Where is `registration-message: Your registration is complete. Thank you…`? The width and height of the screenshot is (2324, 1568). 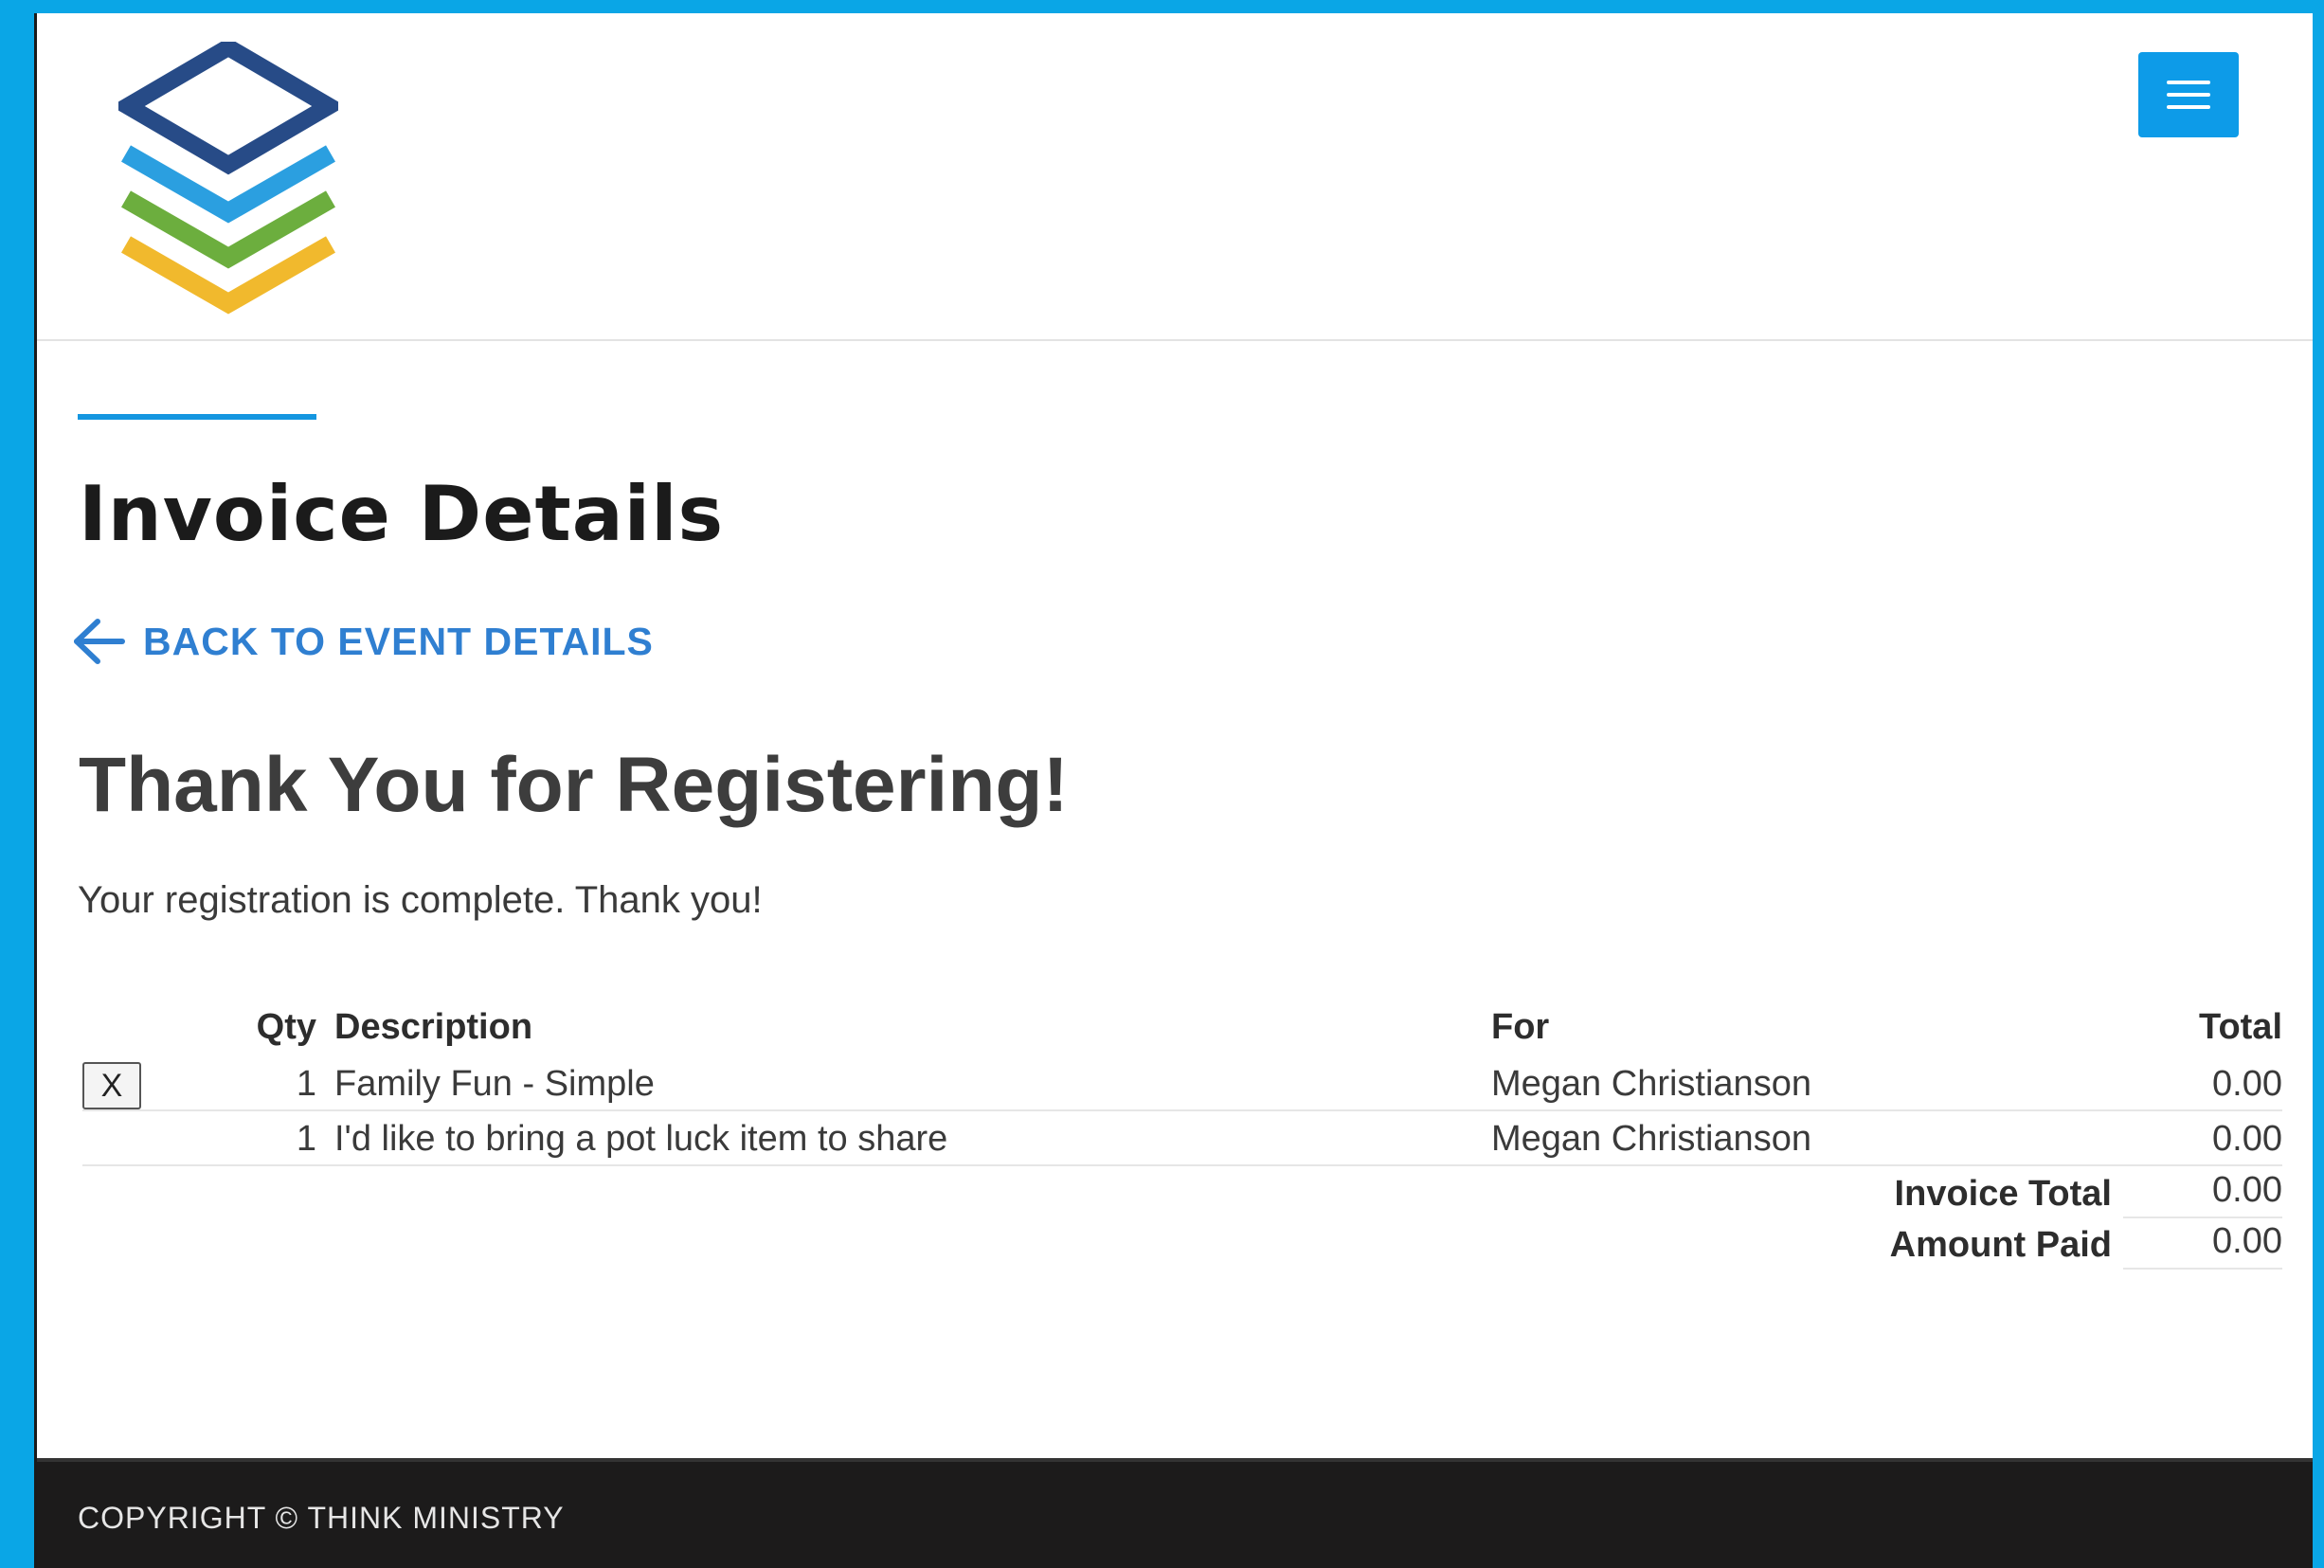
registration-message: Your registration is complete. Thank you… is located at coordinates (420, 900).